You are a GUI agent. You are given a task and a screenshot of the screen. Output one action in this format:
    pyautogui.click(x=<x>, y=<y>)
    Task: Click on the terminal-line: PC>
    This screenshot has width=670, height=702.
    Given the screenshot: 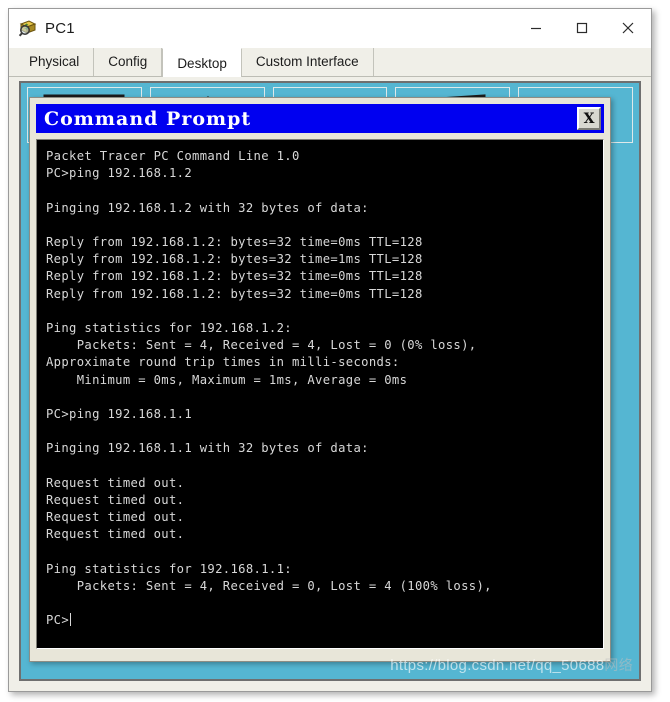 What is the action you would take?
    pyautogui.click(x=59, y=620)
    